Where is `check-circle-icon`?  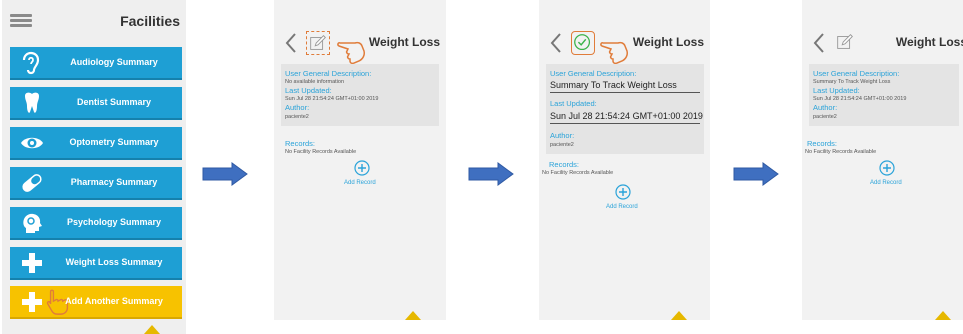
check-circle-icon is located at coordinates (582, 42).